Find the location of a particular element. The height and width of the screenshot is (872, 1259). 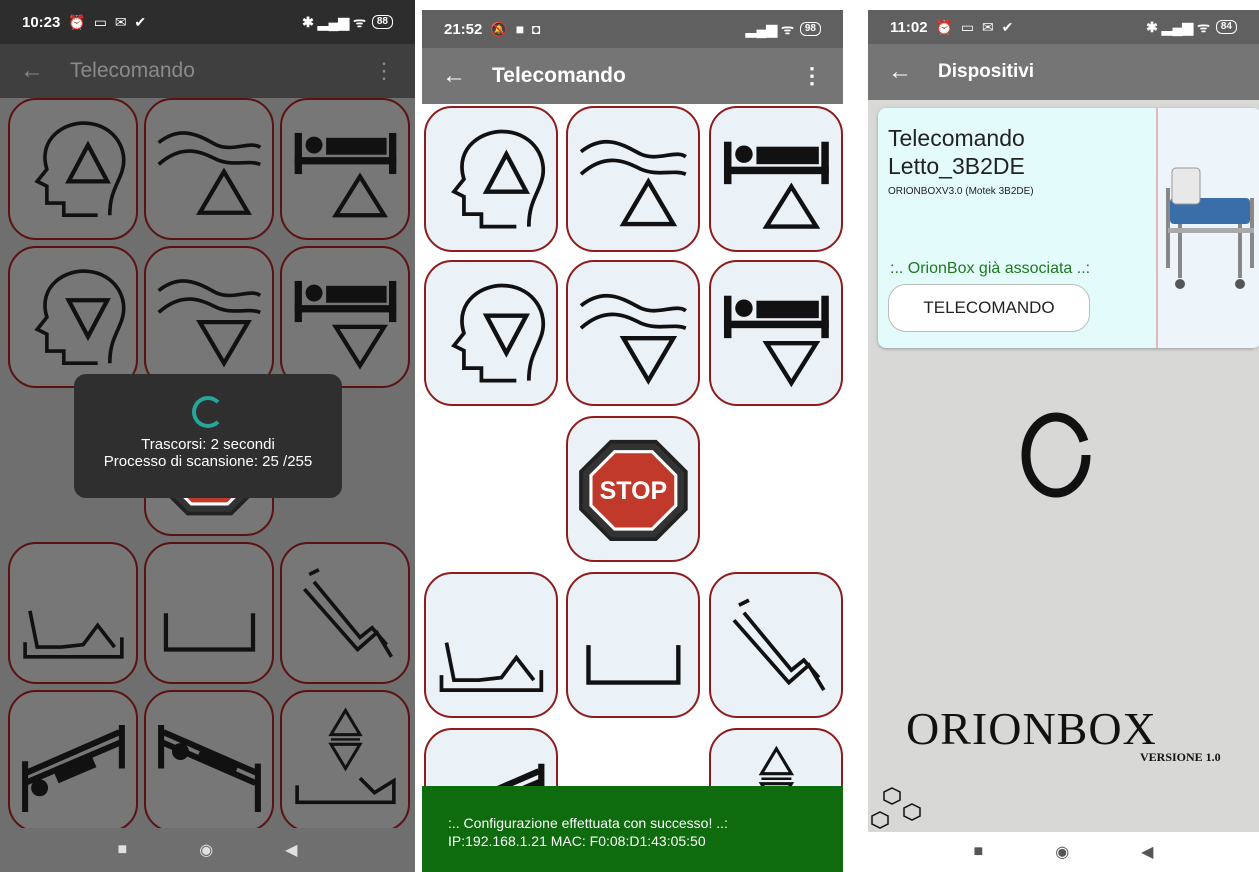

reverse-trendelenburg-button is located at coordinates (209, 761).